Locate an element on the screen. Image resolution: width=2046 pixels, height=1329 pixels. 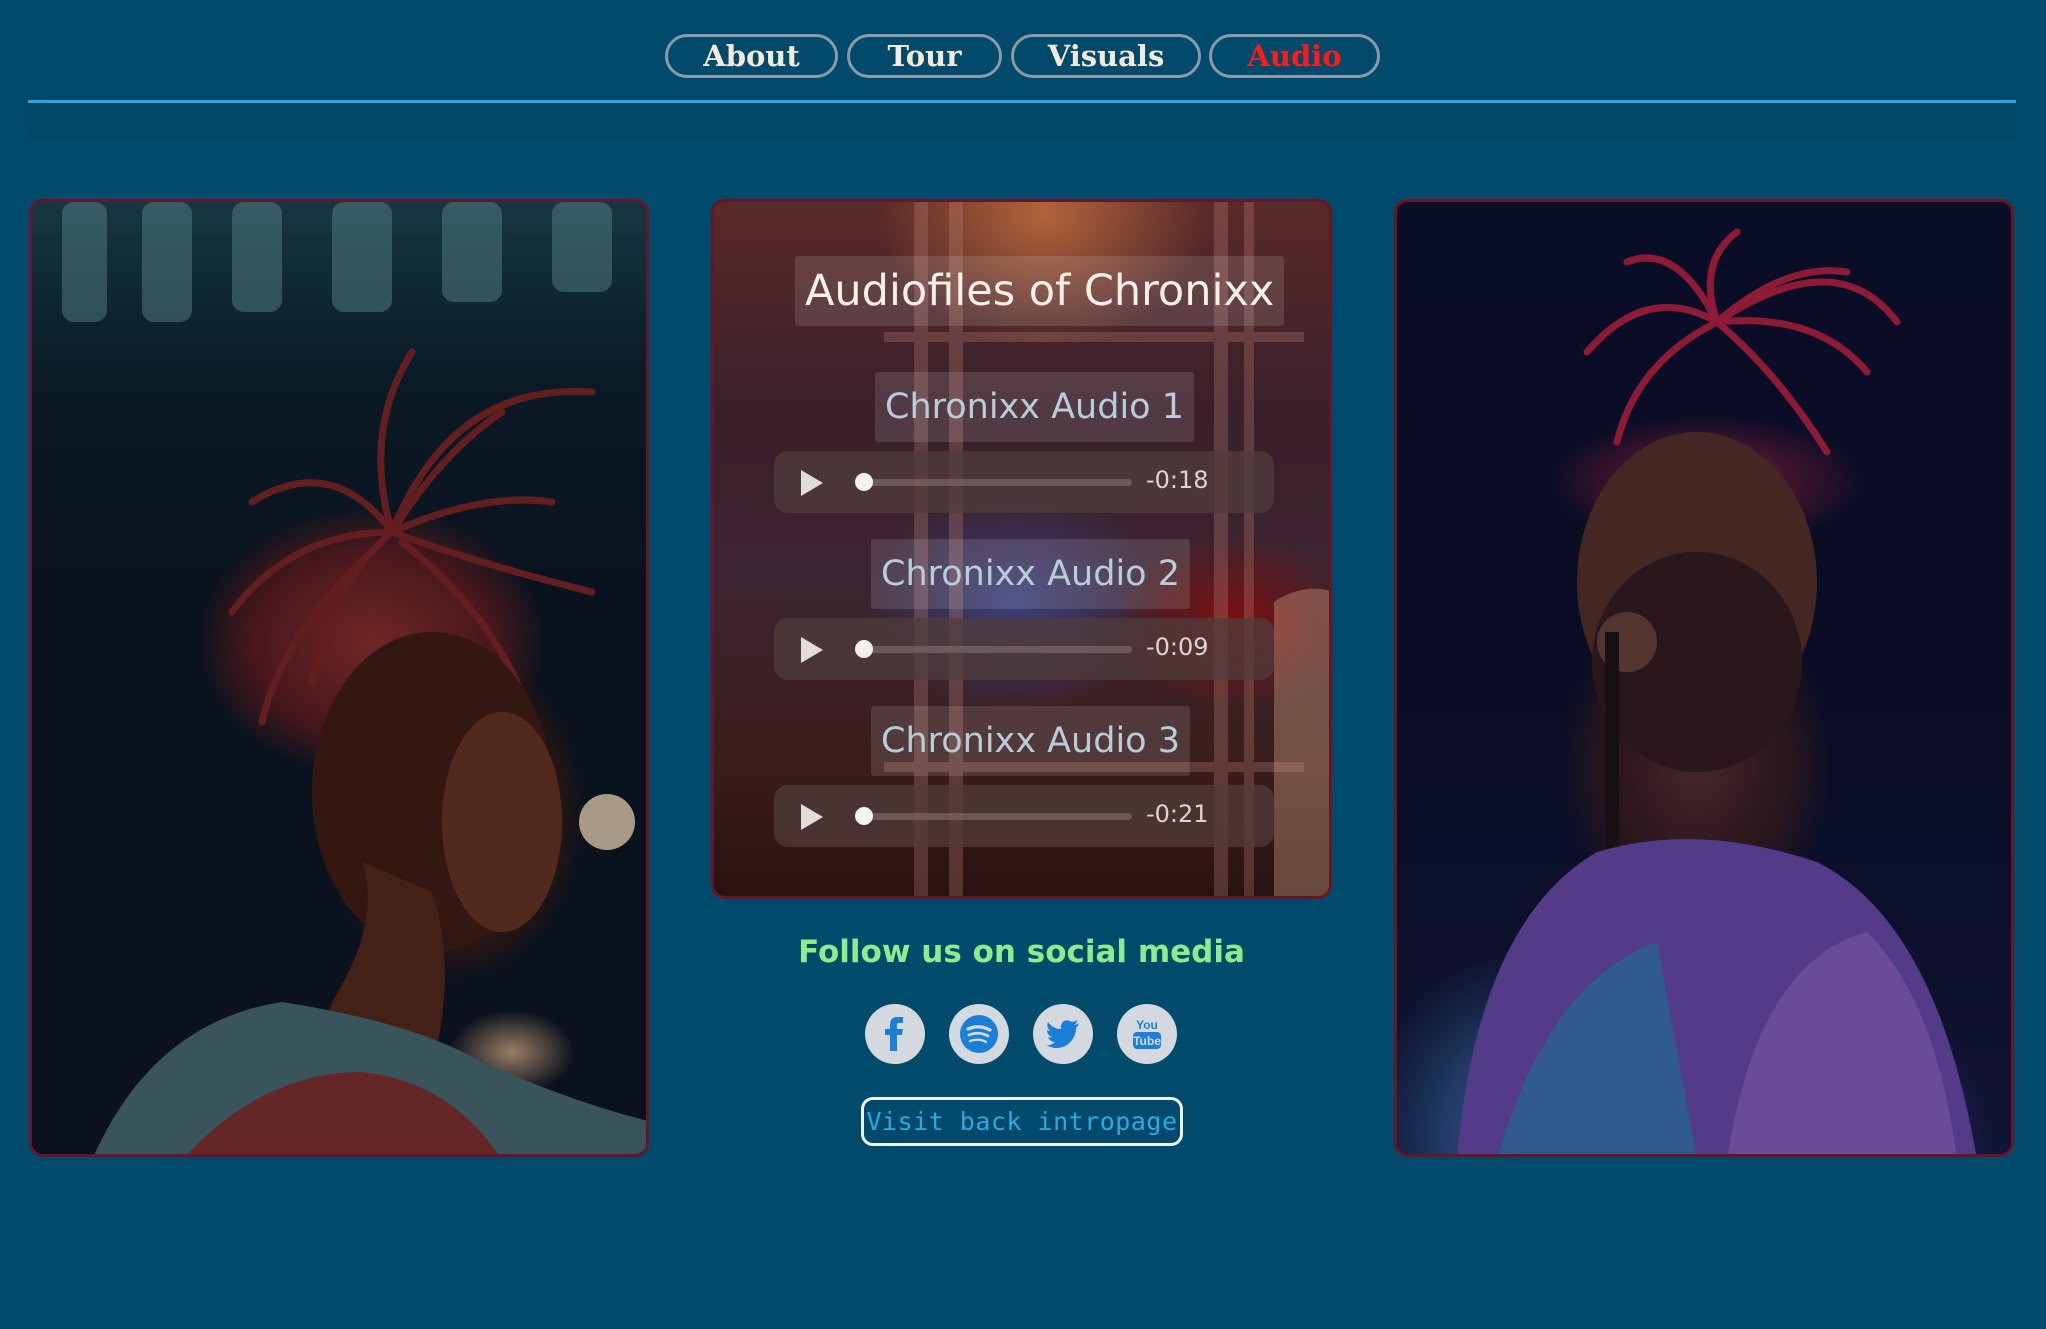
nav-about: About is located at coordinates (751, 56).